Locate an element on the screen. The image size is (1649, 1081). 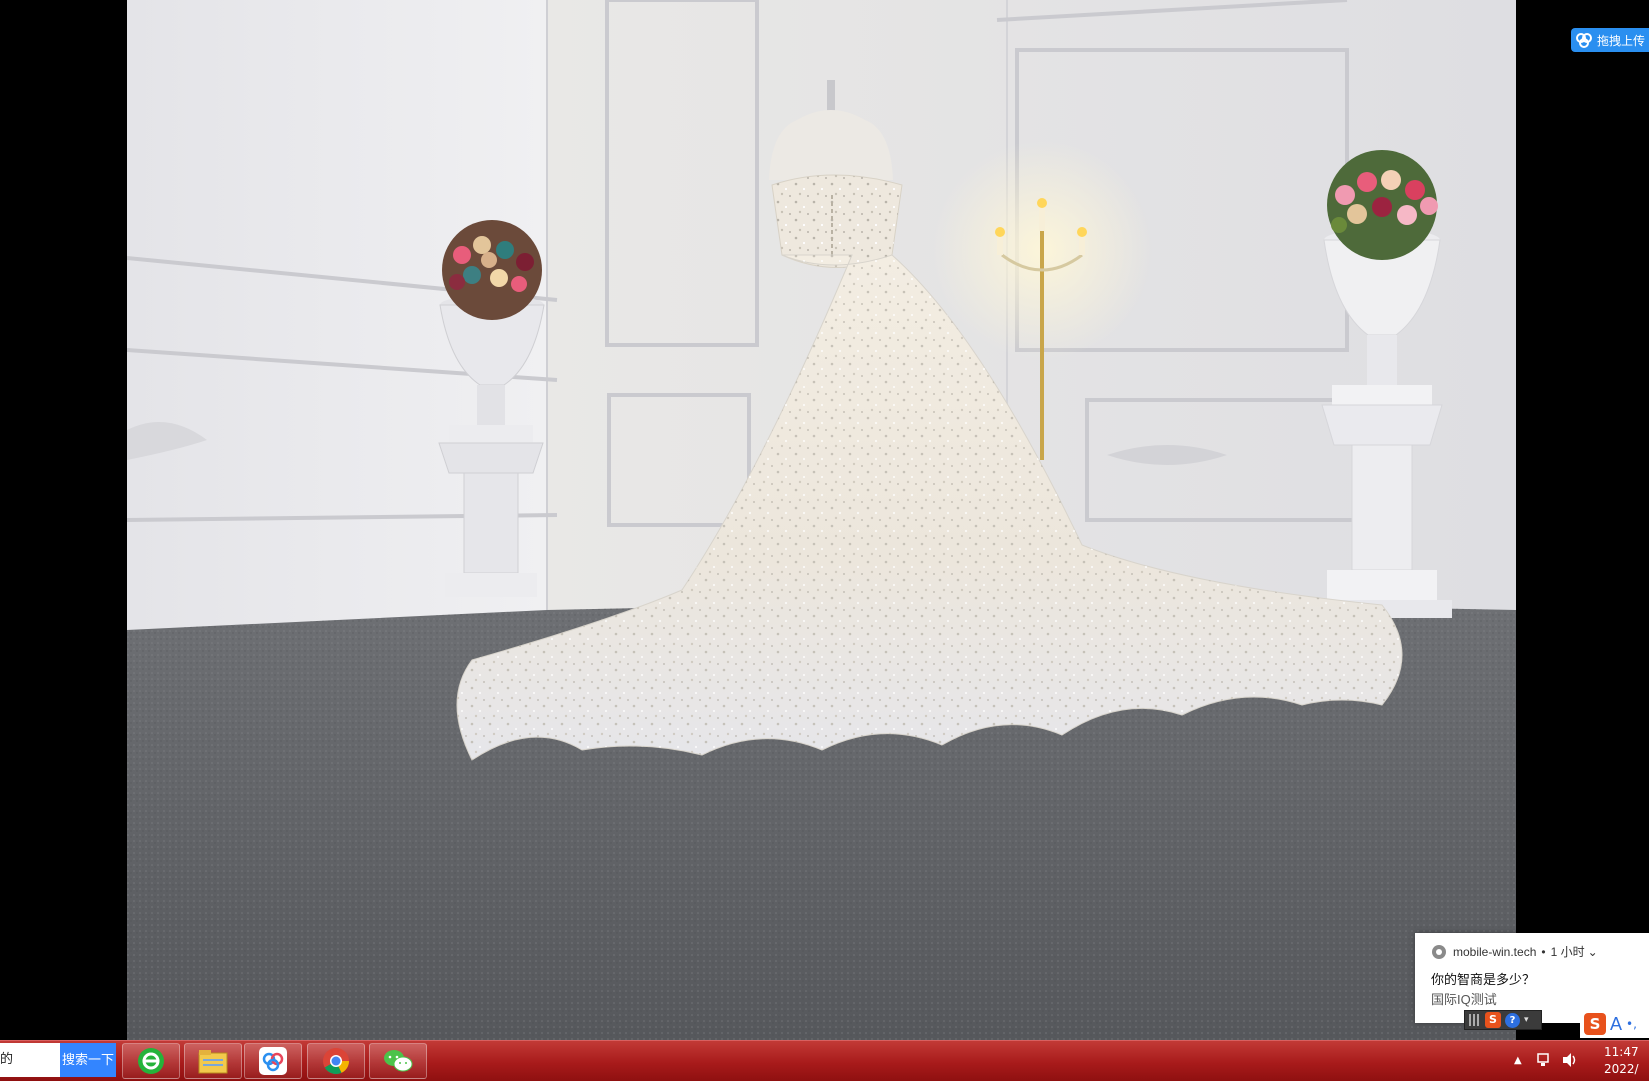
taskbar-app-ie-browser is located at coordinates (151, 1061).